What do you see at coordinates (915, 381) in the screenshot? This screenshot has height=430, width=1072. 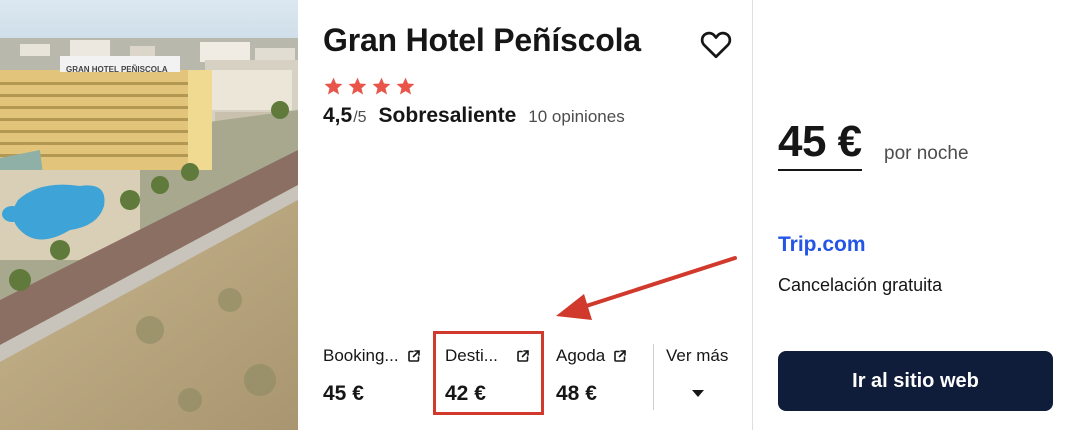 I see `go-to-website-button: Ir al sitio web` at bounding box center [915, 381].